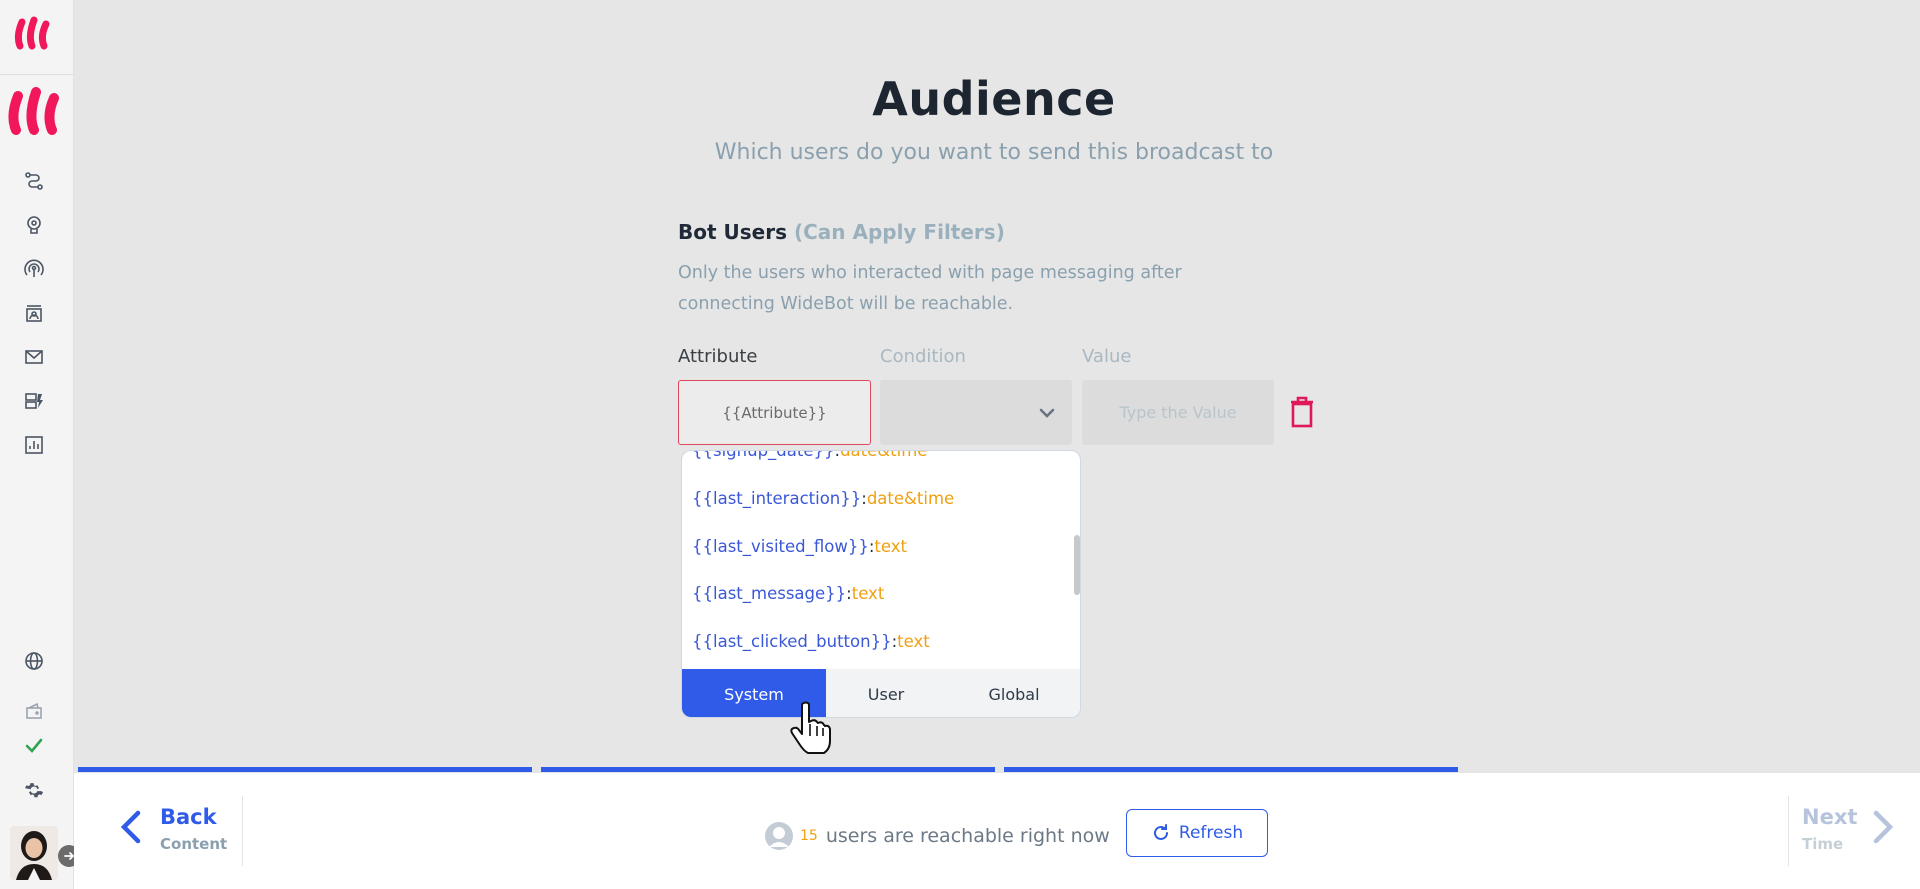 This screenshot has height=889, width=1920. I want to click on reachable-users: 15 users are reachable right now, so click(937, 836).